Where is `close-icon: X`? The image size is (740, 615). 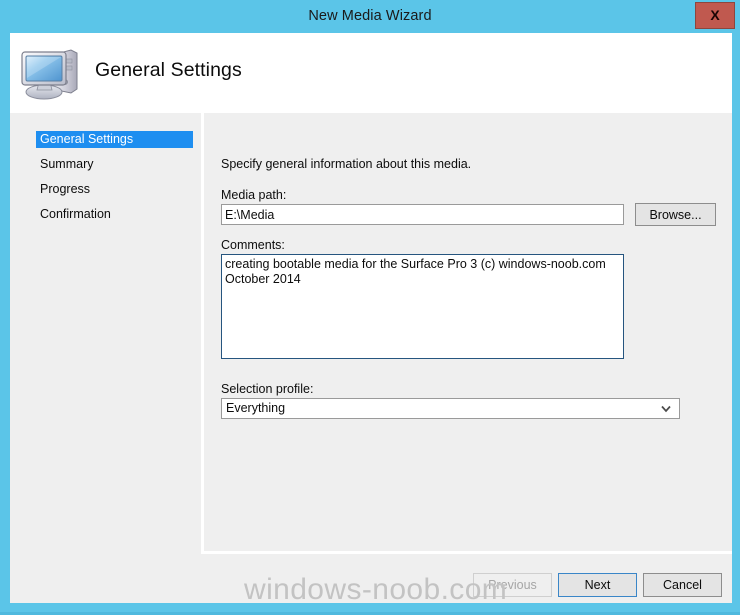 close-icon: X is located at coordinates (715, 15).